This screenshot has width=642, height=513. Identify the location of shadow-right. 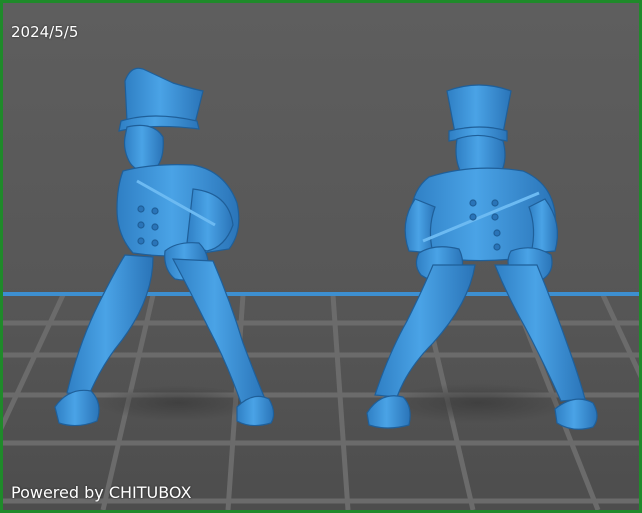
(478, 403).